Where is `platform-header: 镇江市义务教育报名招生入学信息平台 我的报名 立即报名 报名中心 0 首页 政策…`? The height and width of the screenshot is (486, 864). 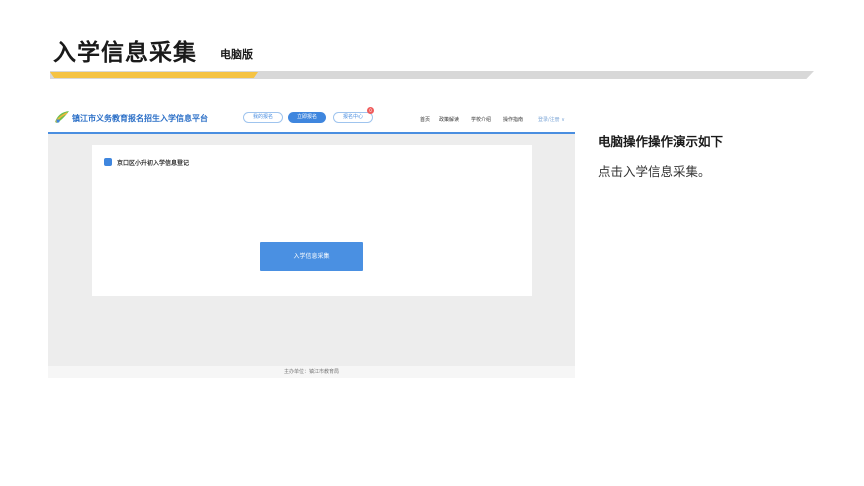
platform-header: 镇江市义务教育报名招生入学信息平台 我的报名 立即报名 报名中心 0 首页 政策… is located at coordinates (311, 119).